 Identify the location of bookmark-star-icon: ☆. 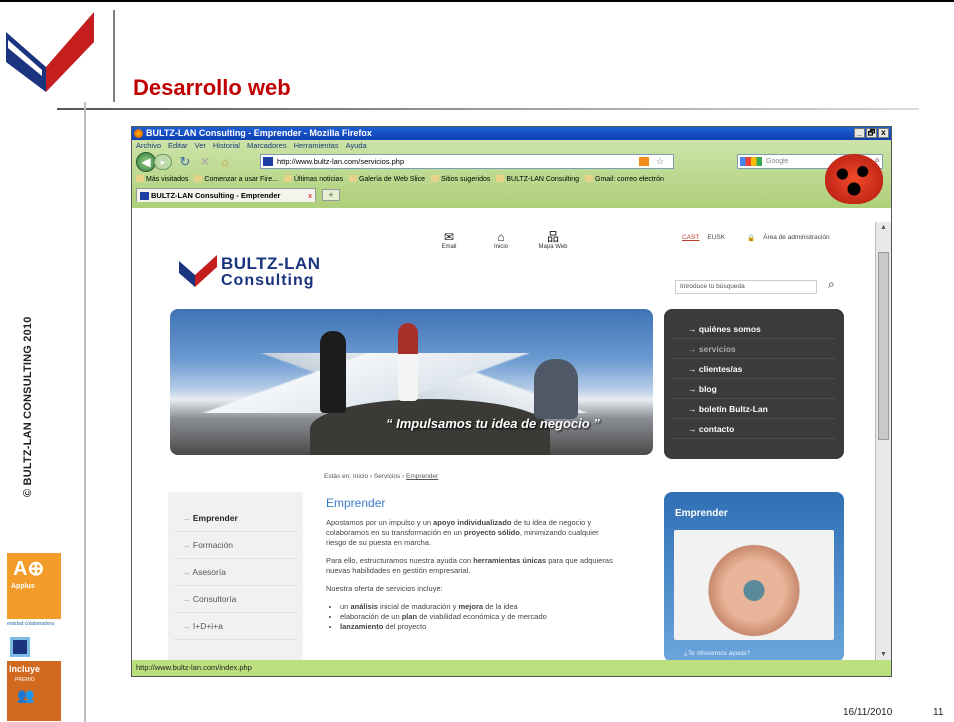
(660, 161).